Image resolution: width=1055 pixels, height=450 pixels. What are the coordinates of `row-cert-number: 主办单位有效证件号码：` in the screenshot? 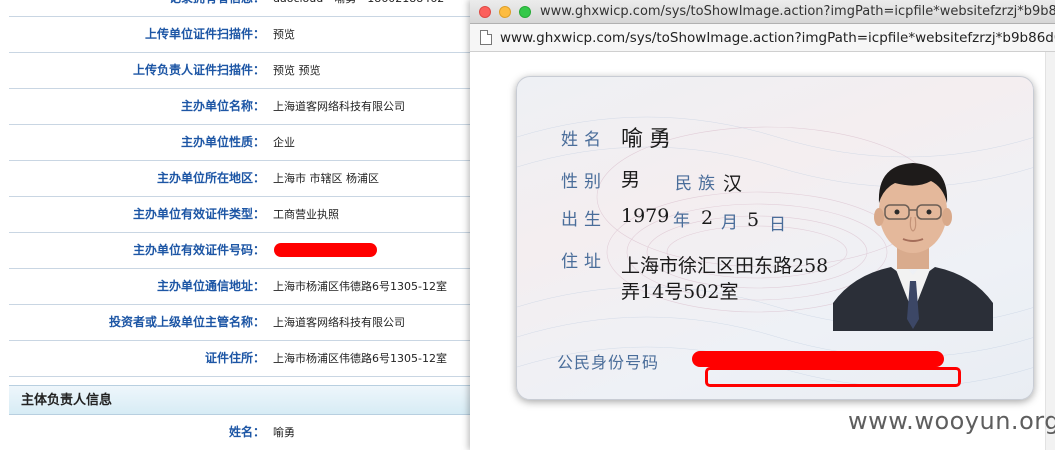 It's located at (244, 251).